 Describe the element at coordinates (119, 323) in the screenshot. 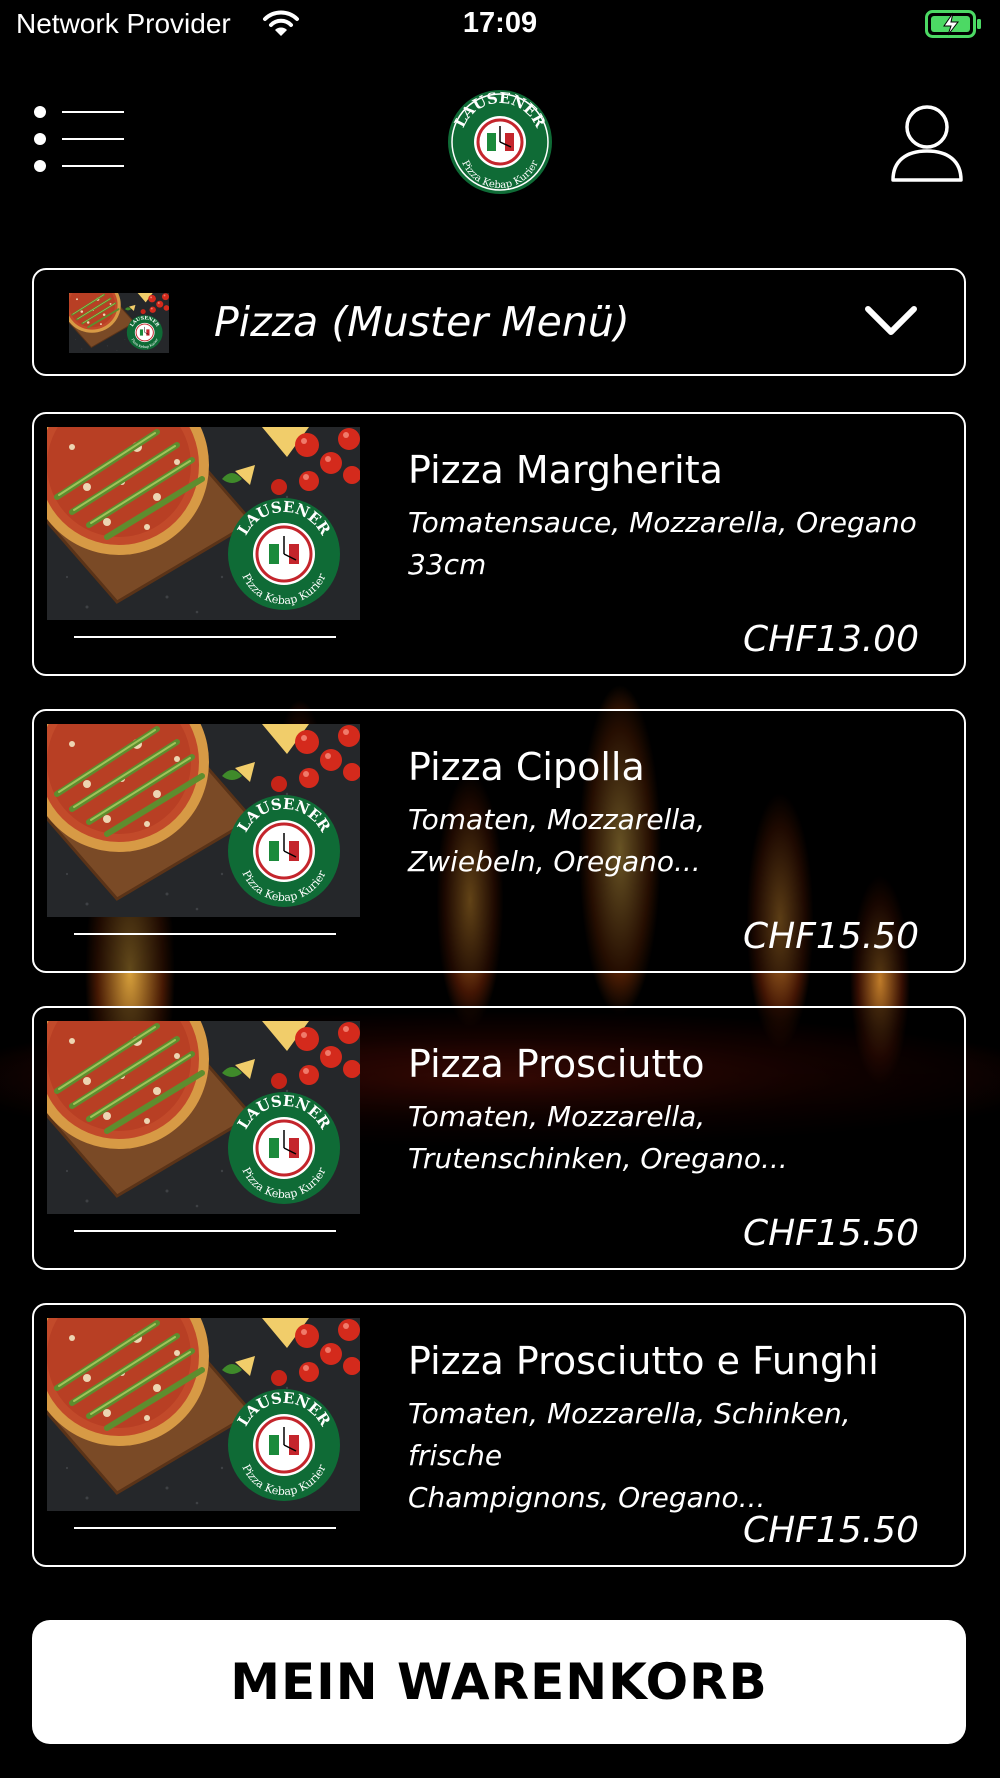

I see `category-thumbnail` at that location.